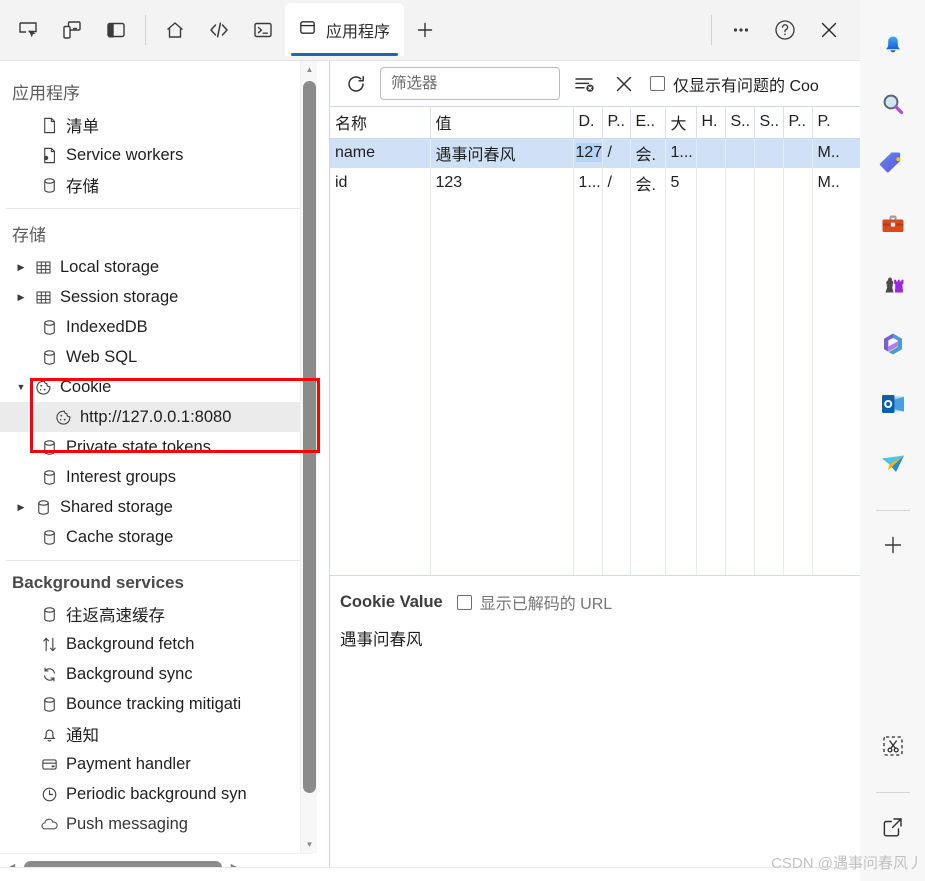 This screenshot has width=925, height=881. I want to click on add-sidebar-app-button, so click(893, 545).